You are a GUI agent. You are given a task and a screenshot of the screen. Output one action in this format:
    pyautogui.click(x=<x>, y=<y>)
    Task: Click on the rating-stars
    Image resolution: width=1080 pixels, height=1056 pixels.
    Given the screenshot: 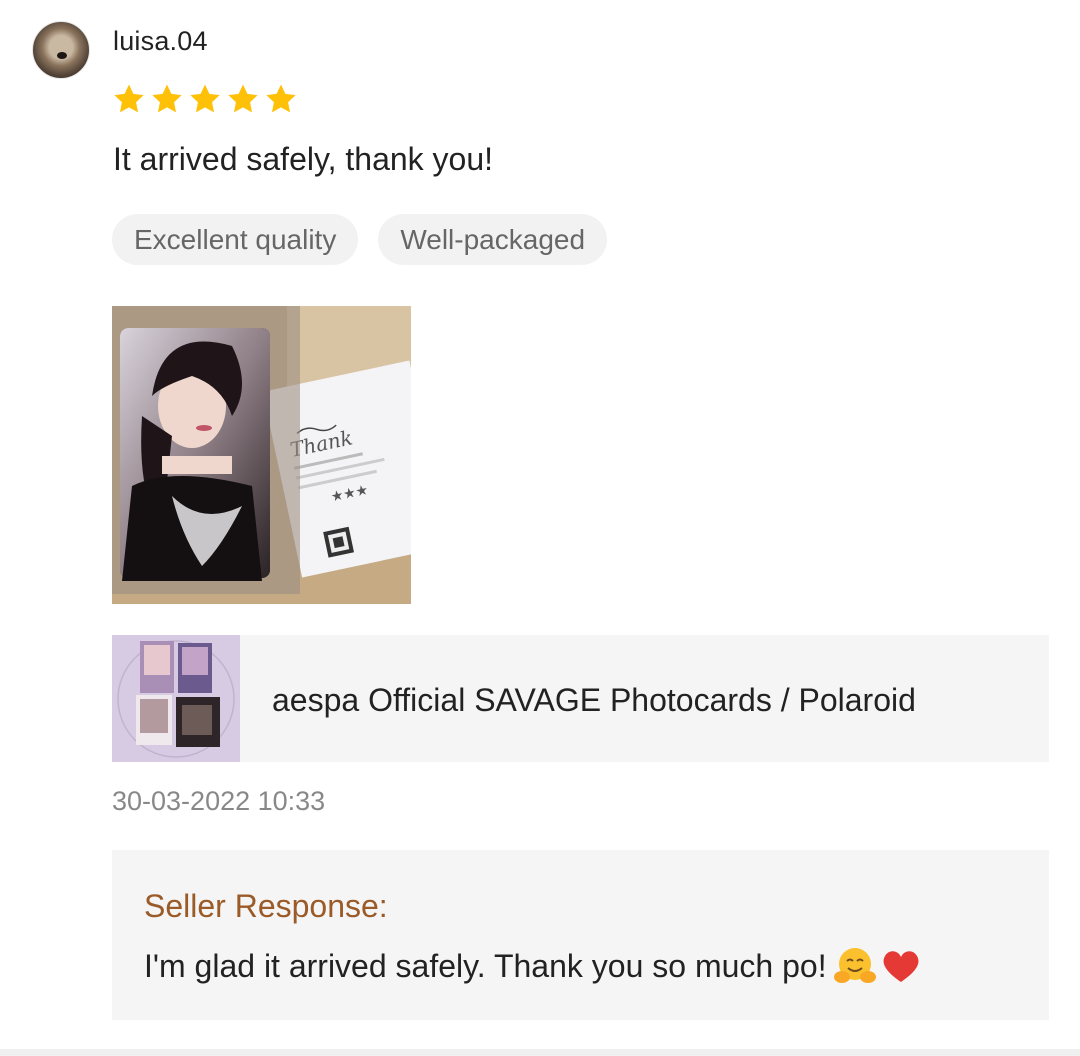 What is the action you would take?
    pyautogui.click(x=205, y=99)
    